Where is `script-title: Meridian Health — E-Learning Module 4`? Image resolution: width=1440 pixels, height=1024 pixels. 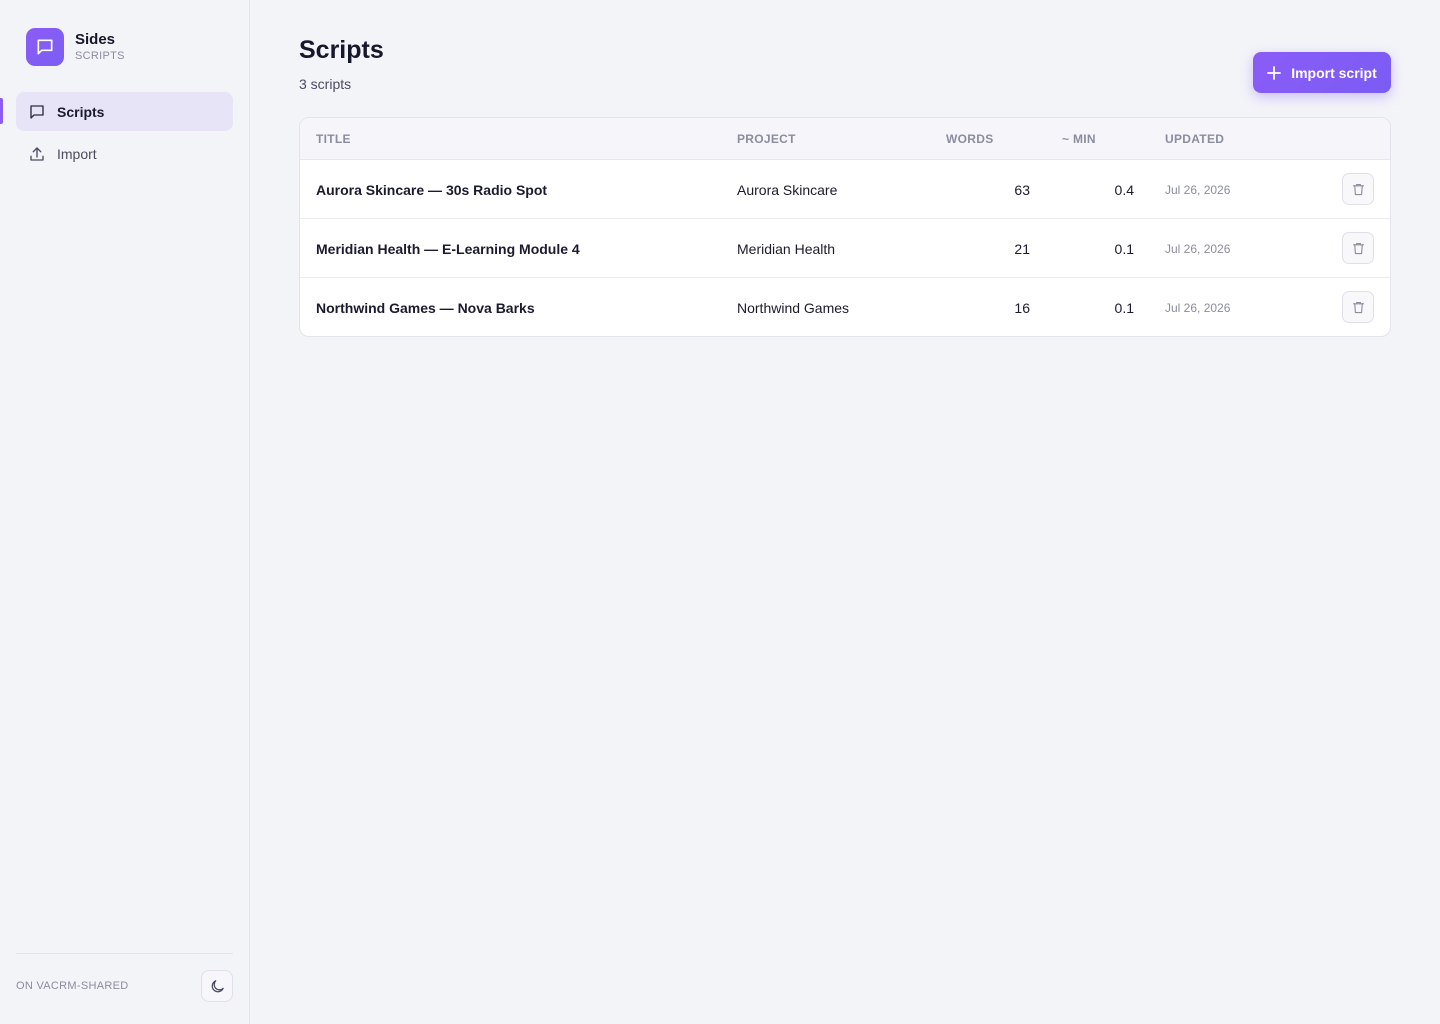 script-title: Meridian Health — E-Learning Module 4 is located at coordinates (448, 249).